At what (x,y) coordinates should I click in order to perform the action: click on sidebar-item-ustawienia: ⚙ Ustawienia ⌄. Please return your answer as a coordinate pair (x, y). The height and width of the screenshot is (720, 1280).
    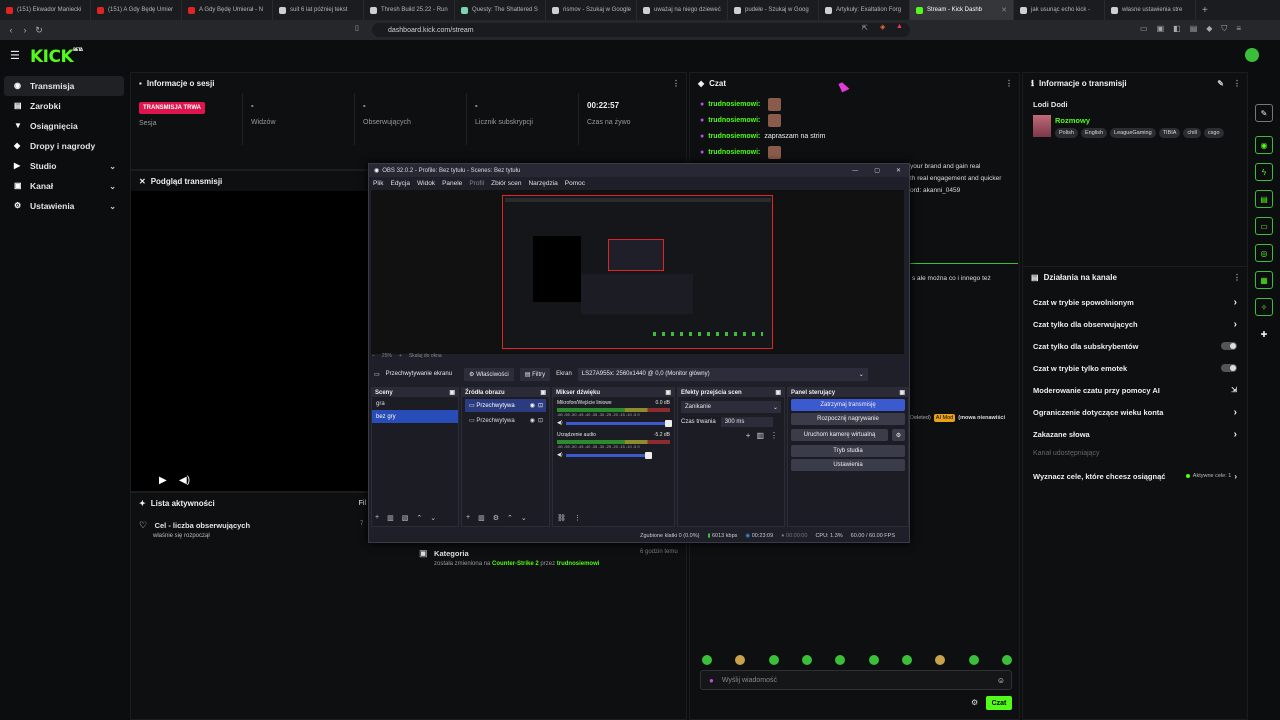
    Looking at the image, I should click on (64, 206).